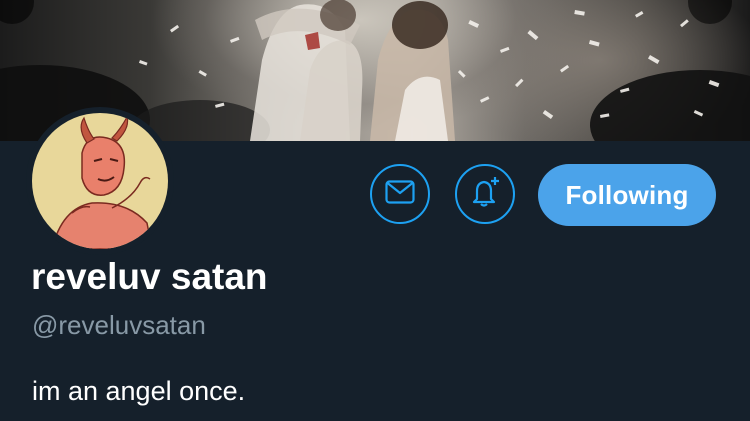  I want to click on avatar, so click(100, 181).